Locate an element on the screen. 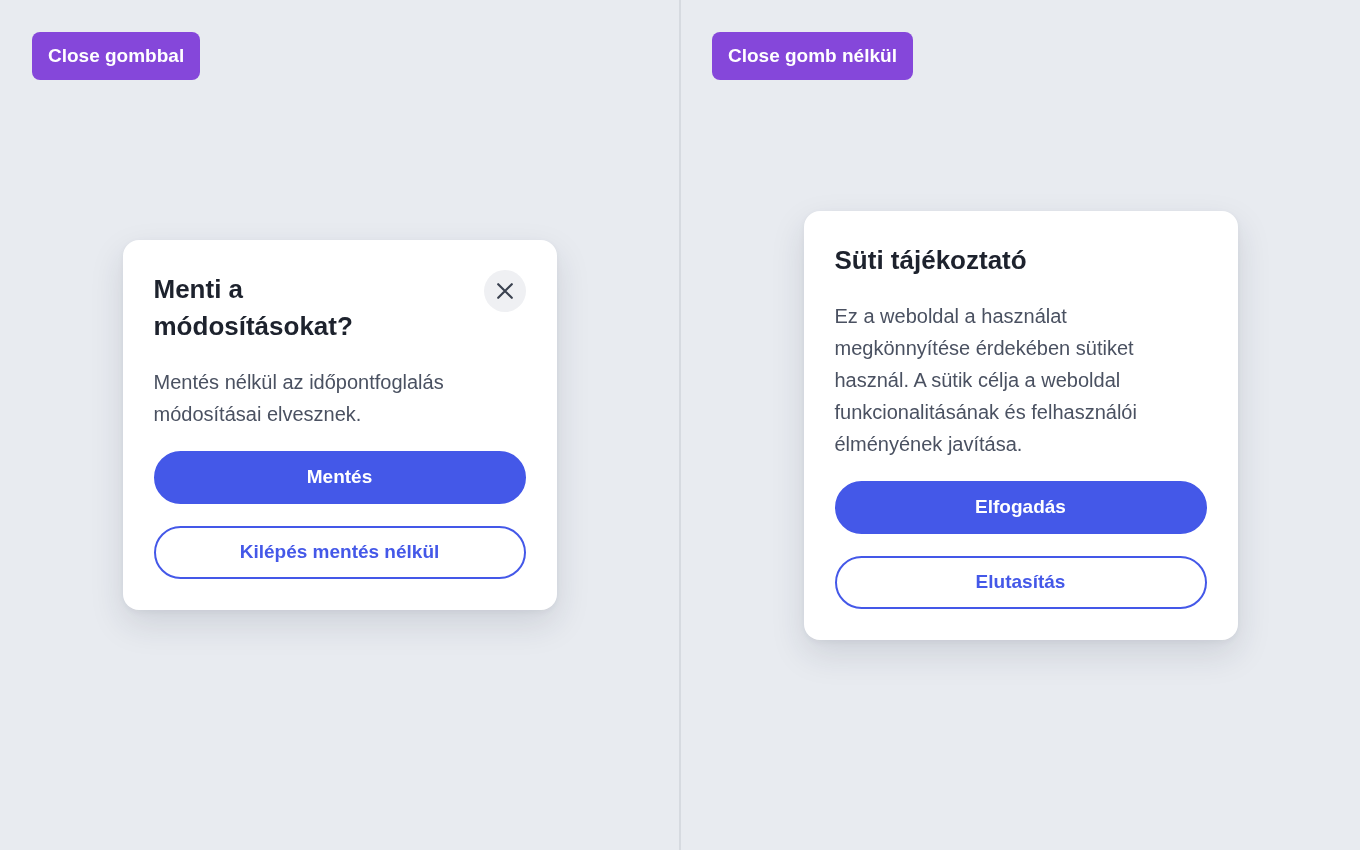 This screenshot has width=1360, height=850. close-icon is located at coordinates (504, 291).